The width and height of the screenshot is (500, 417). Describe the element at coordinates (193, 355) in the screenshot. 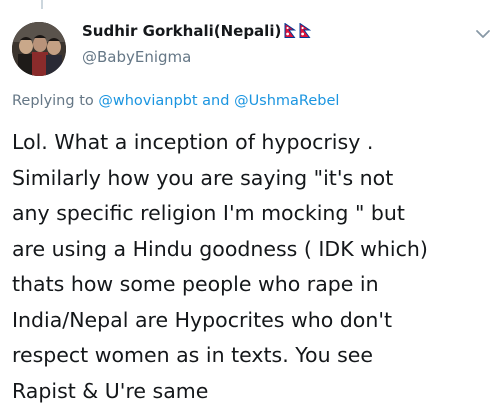

I see `tweet-text-line: respect women as in texts. You see` at that location.